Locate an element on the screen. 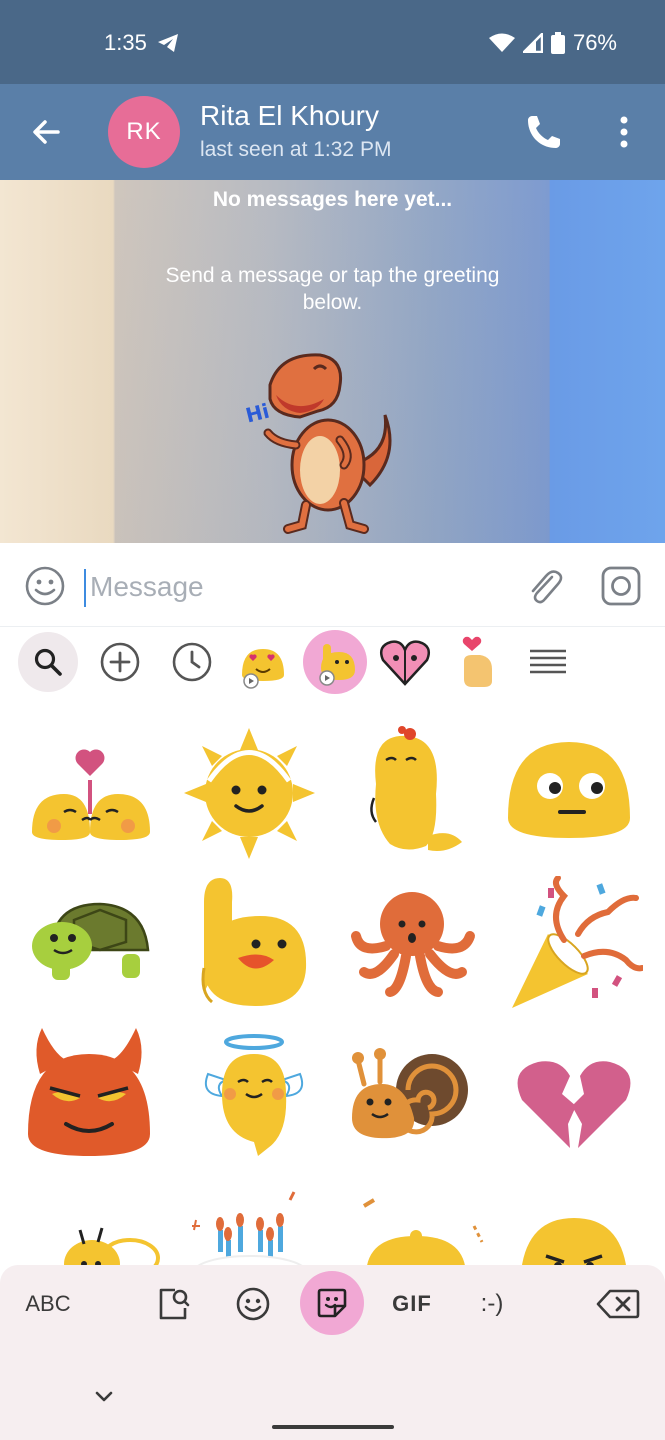 The width and height of the screenshot is (665, 1440). keyboard-emoji-button is located at coordinates (253, 1304).